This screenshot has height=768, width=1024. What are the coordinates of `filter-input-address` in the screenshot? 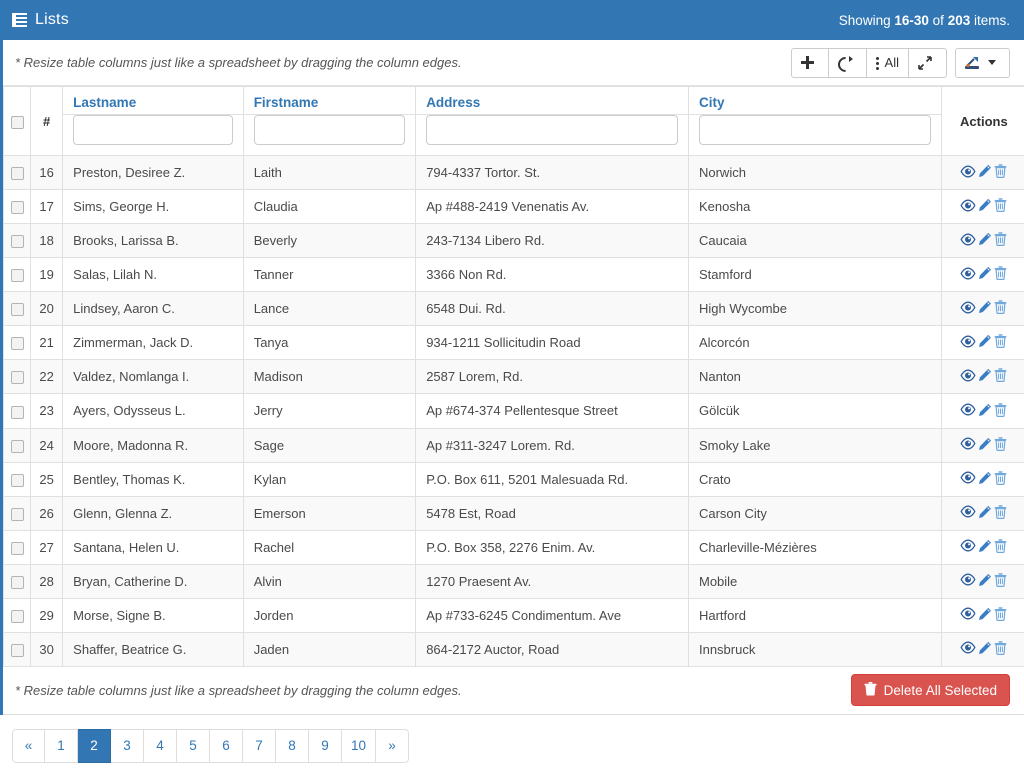 It's located at (552, 130).